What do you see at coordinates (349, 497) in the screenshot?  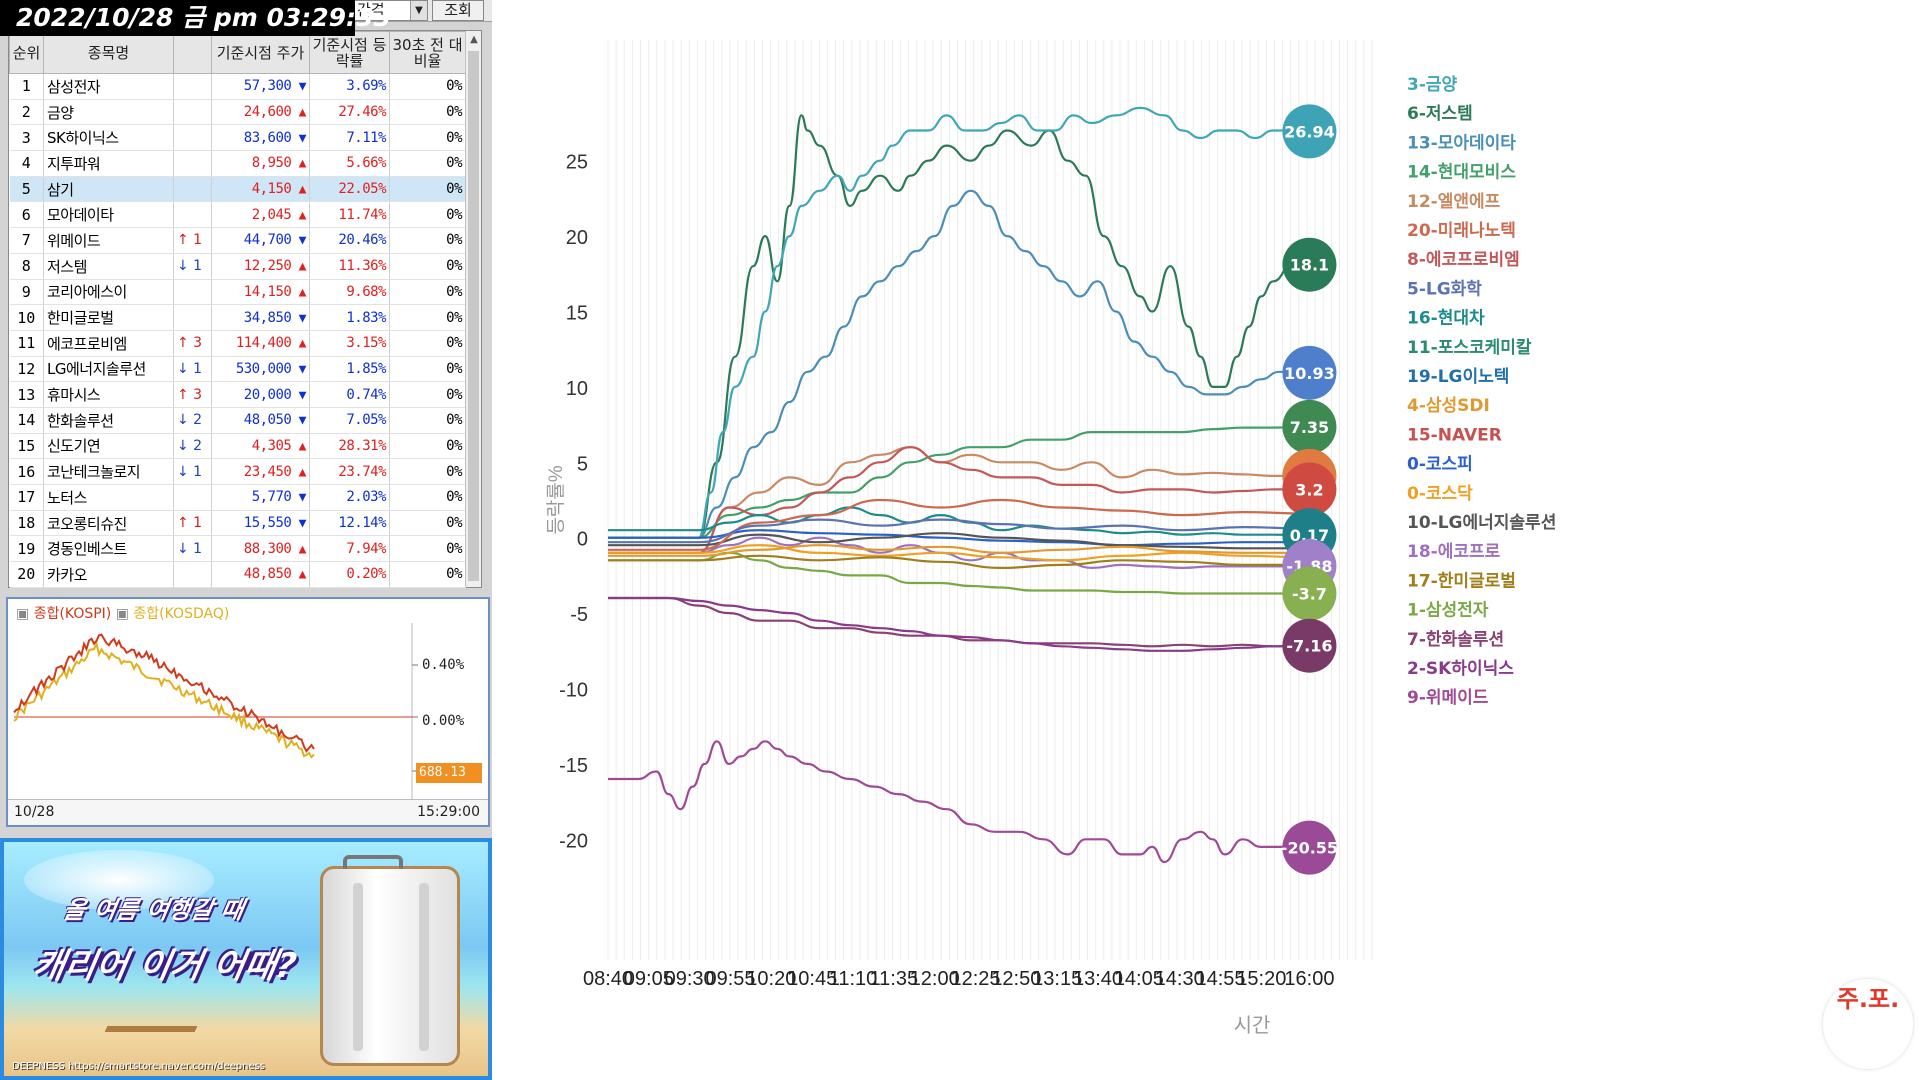 I see `rate-cell: 2.03%` at bounding box center [349, 497].